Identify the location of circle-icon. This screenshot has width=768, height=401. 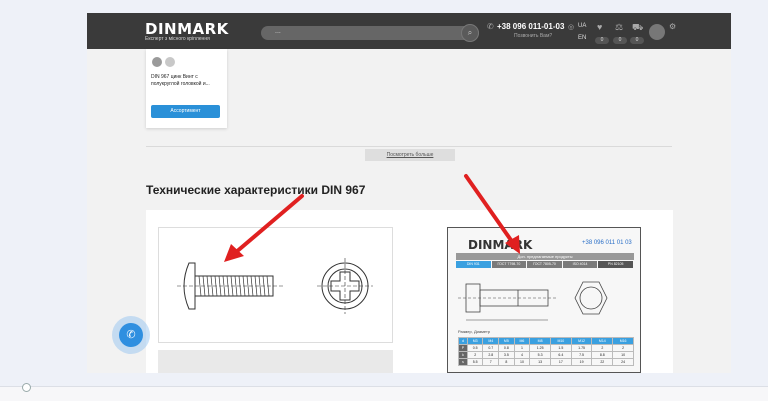
(26, 387).